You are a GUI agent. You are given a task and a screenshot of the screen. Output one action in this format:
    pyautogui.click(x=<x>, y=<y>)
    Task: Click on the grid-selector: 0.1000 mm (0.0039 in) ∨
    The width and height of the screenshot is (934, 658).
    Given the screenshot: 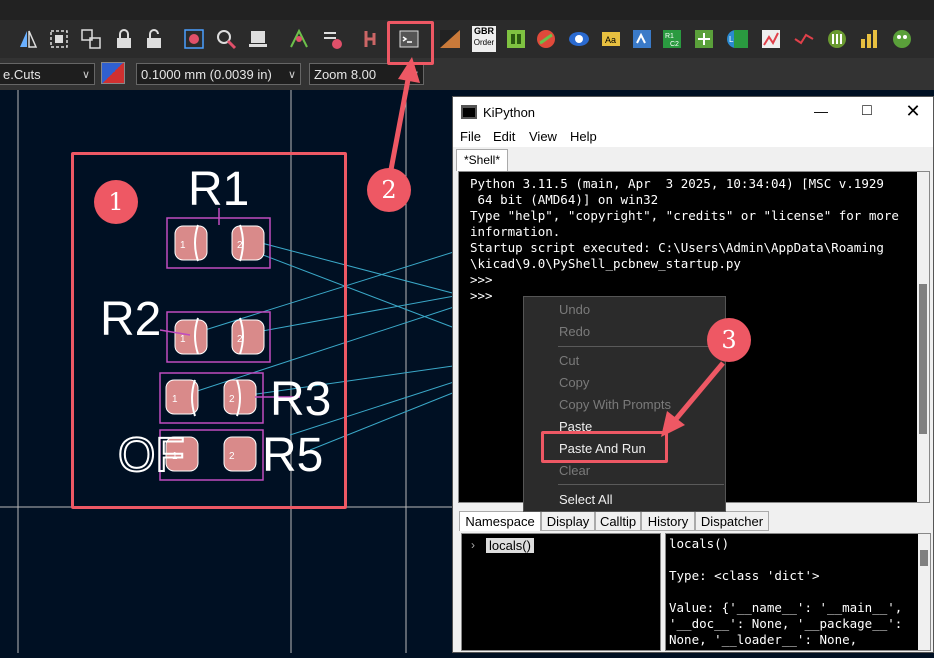 What is the action you would take?
    pyautogui.click(x=218, y=74)
    